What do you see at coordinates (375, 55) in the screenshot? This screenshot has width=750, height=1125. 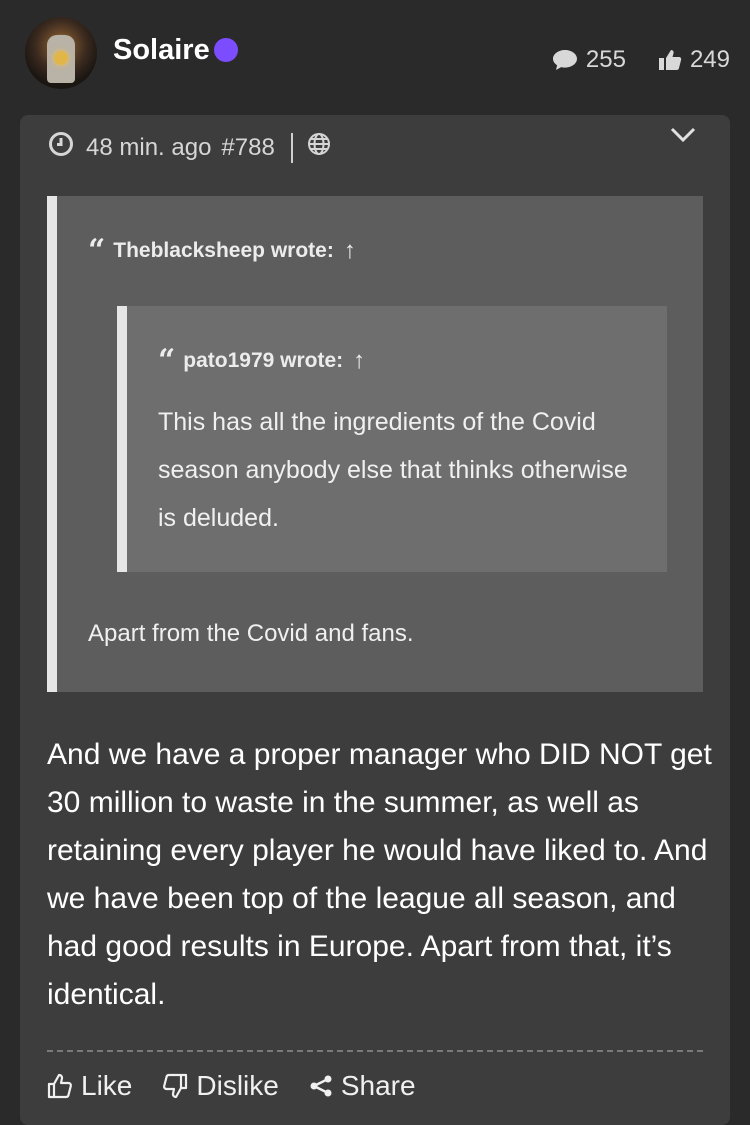 I see `post-header: Solaire 255 249` at bounding box center [375, 55].